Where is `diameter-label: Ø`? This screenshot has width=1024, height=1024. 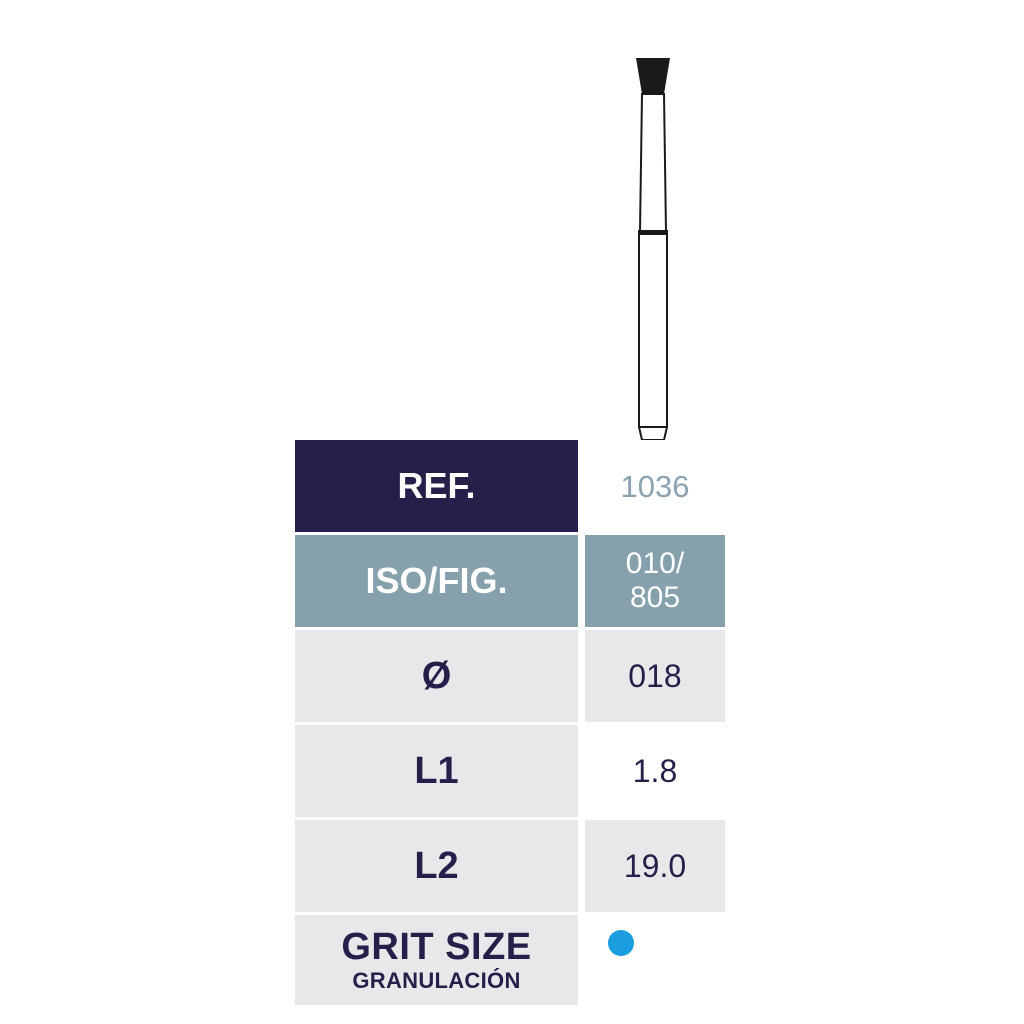
diameter-label: Ø is located at coordinates (436, 676).